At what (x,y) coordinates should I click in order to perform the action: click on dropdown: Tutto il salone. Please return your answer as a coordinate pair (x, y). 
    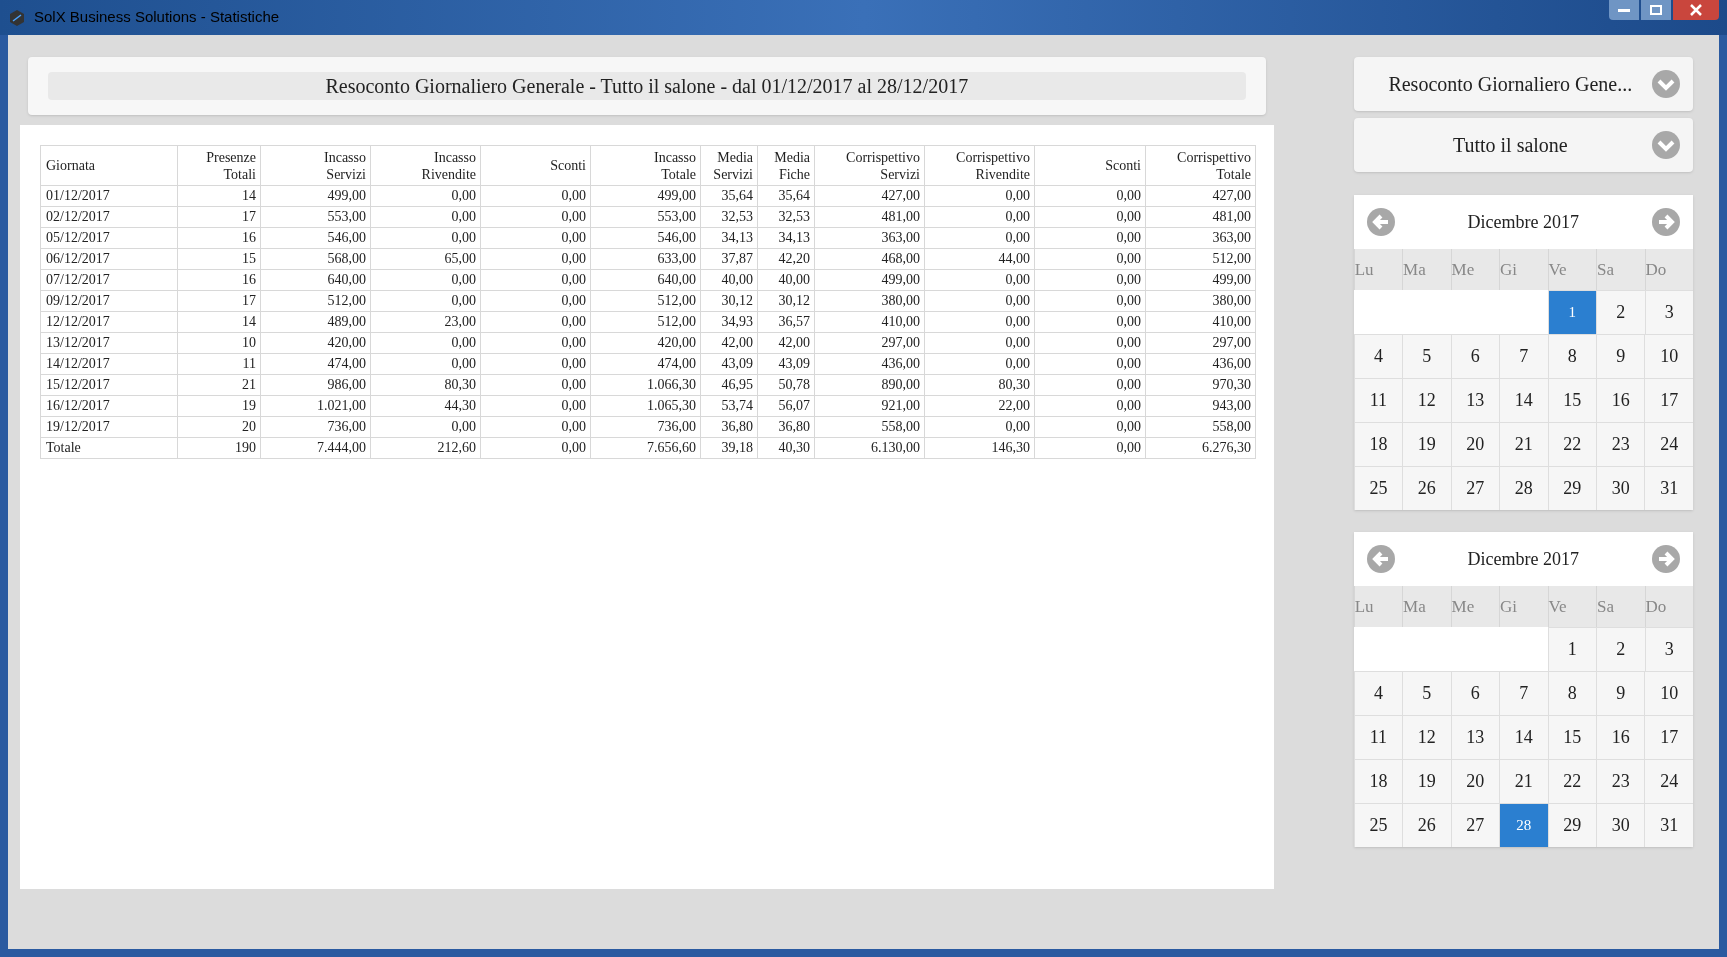
    Looking at the image, I should click on (1523, 145).